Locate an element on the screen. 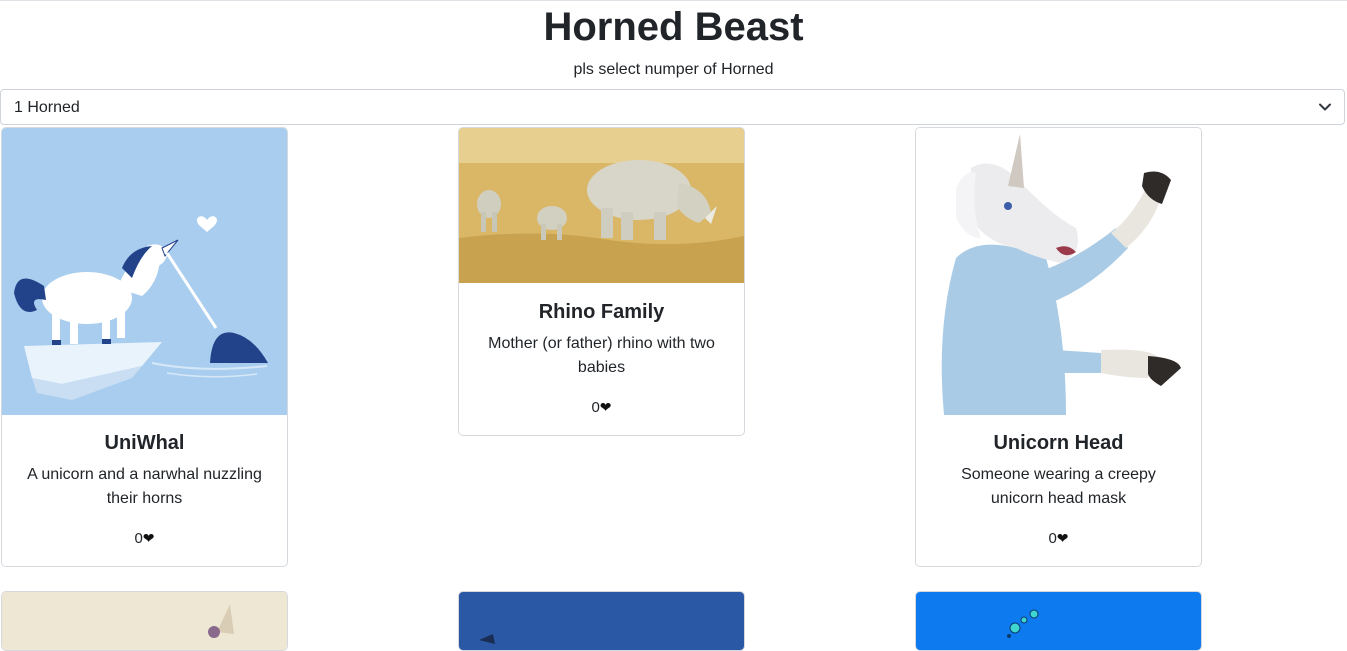  chevron-down-icon is located at coordinates (1325, 107).